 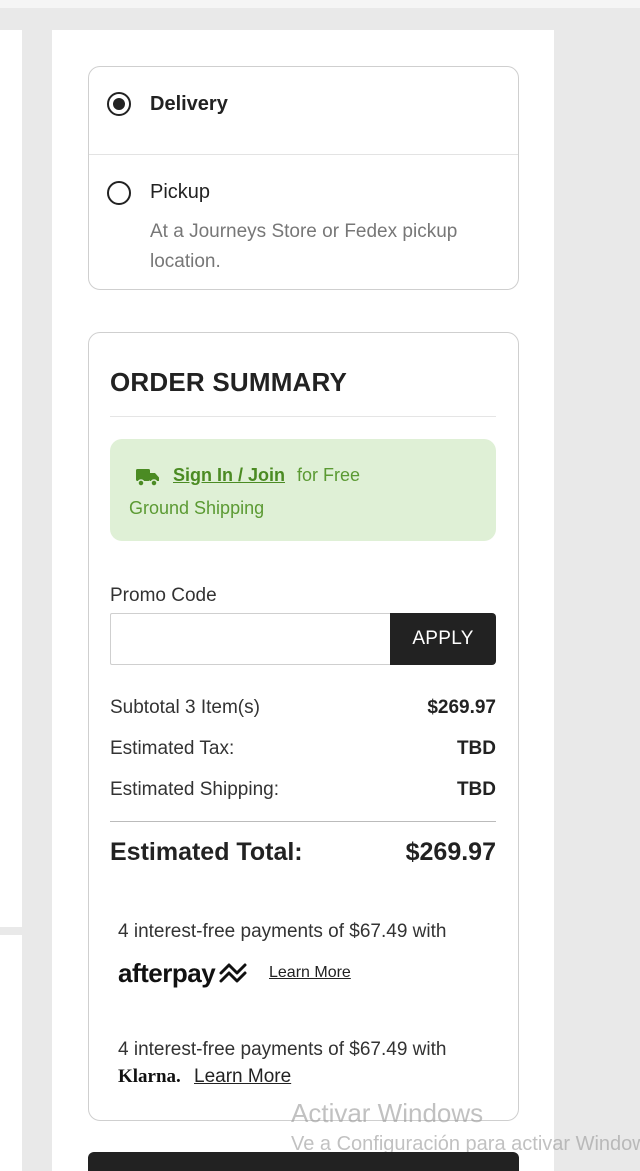 What do you see at coordinates (229, 382) in the screenshot?
I see `order-summary-title: ORDER SUMMARY` at bounding box center [229, 382].